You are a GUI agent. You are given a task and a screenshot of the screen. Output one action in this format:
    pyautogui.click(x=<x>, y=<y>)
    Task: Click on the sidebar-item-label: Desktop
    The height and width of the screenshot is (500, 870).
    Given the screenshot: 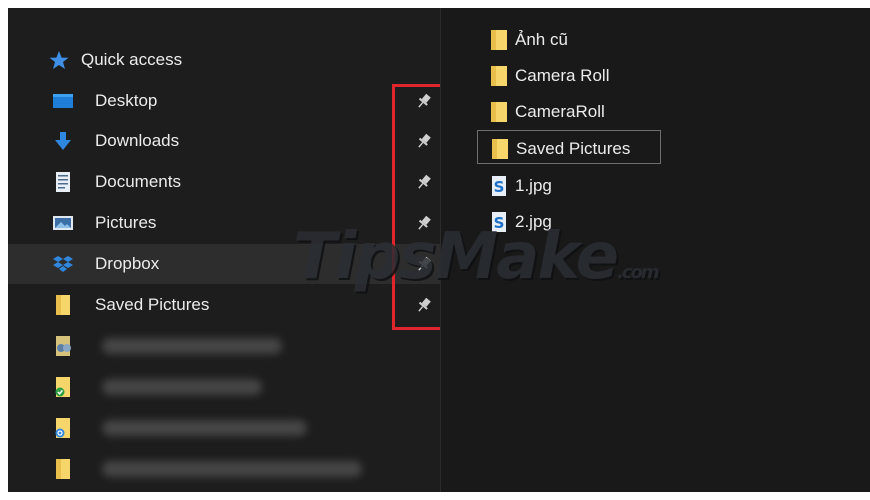 What is the action you would take?
    pyautogui.click(x=126, y=100)
    